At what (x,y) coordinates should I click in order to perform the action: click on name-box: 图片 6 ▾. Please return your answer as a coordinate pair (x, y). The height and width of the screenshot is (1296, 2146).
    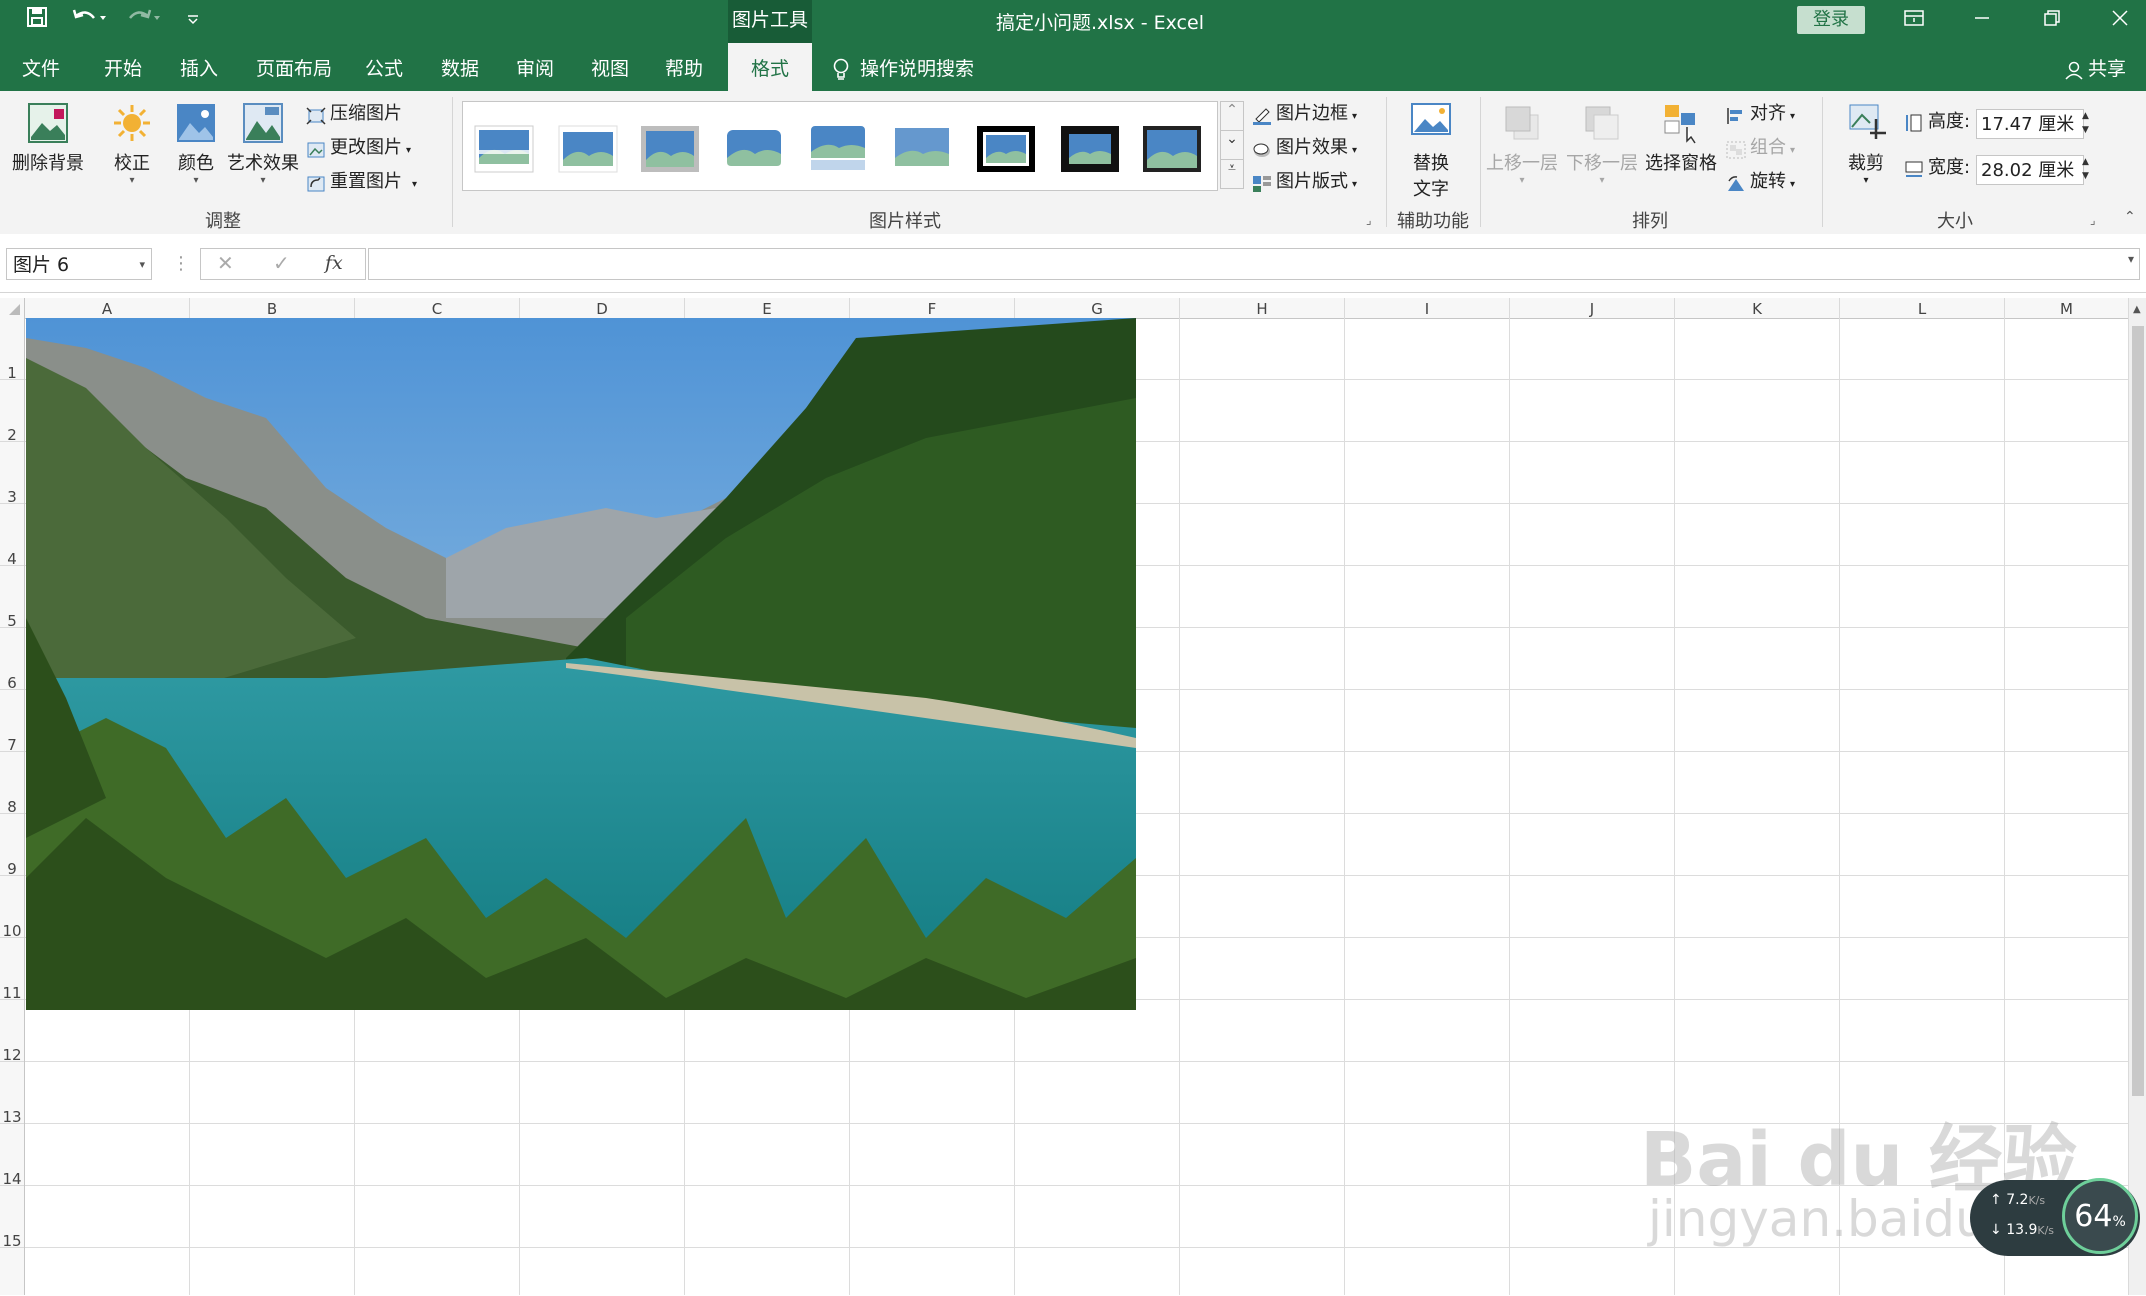
    Looking at the image, I should click on (79, 264).